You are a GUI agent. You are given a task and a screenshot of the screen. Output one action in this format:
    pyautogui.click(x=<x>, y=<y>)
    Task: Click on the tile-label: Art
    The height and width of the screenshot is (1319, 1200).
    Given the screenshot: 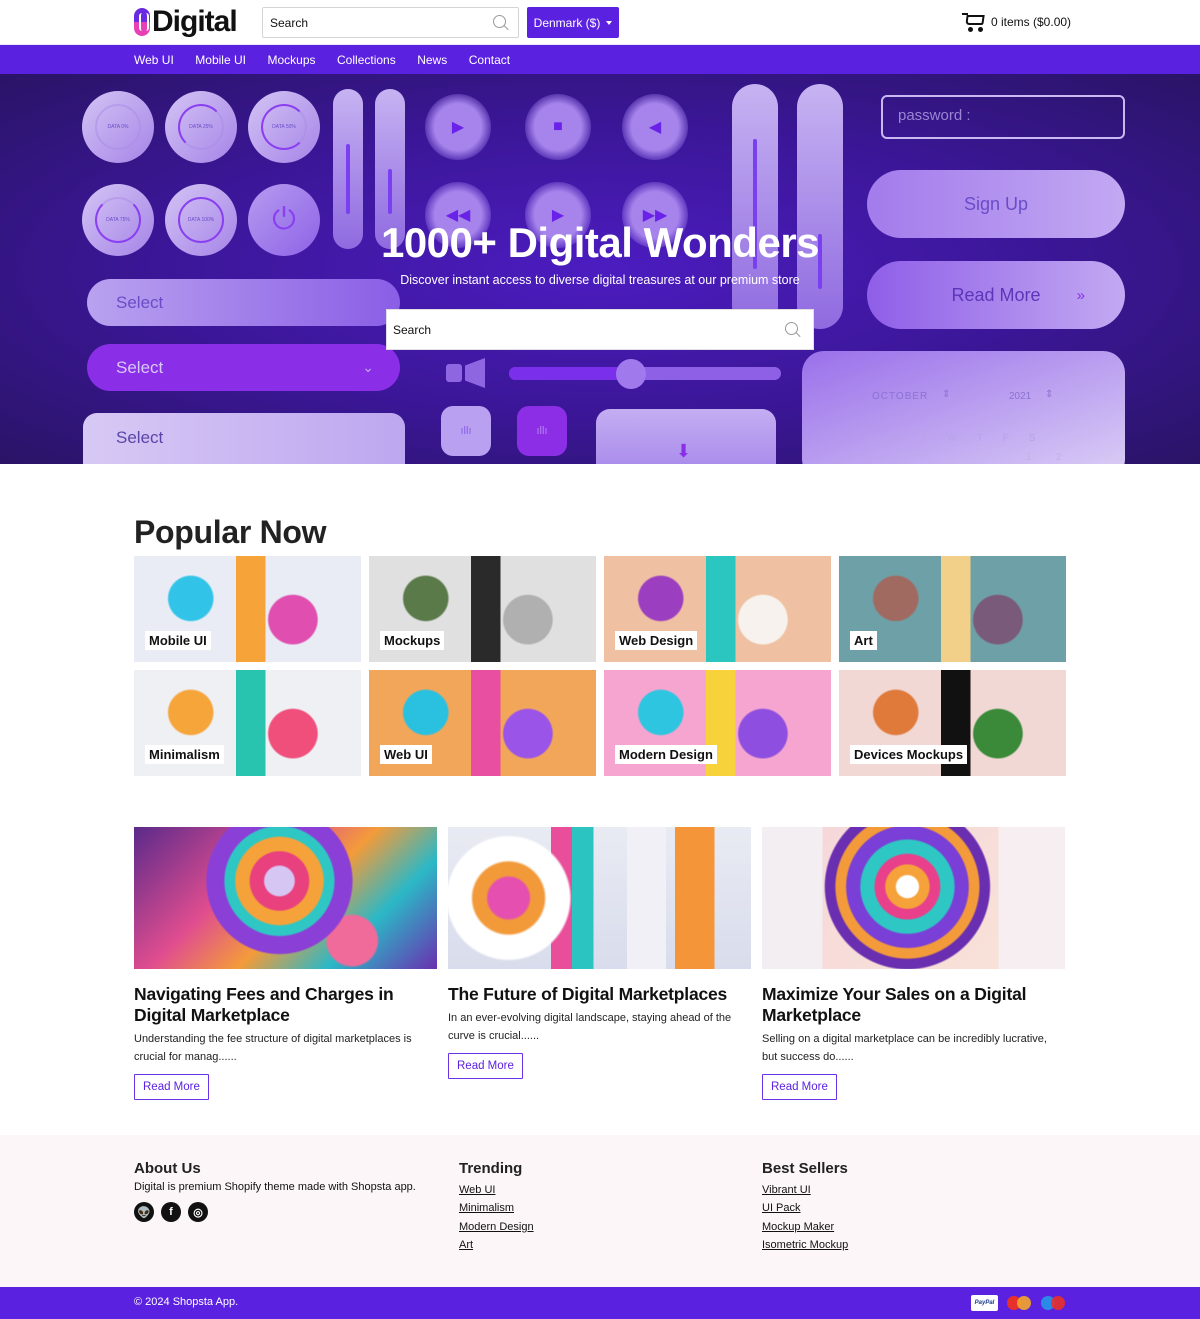 What is the action you would take?
    pyautogui.click(x=863, y=640)
    